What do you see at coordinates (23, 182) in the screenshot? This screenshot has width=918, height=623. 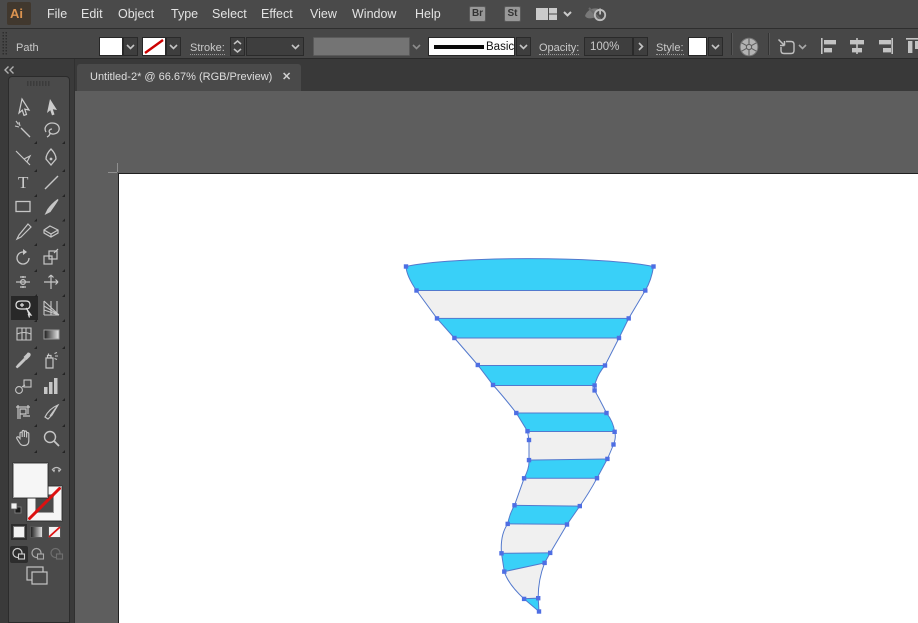 I see `svg-text: T` at bounding box center [23, 182].